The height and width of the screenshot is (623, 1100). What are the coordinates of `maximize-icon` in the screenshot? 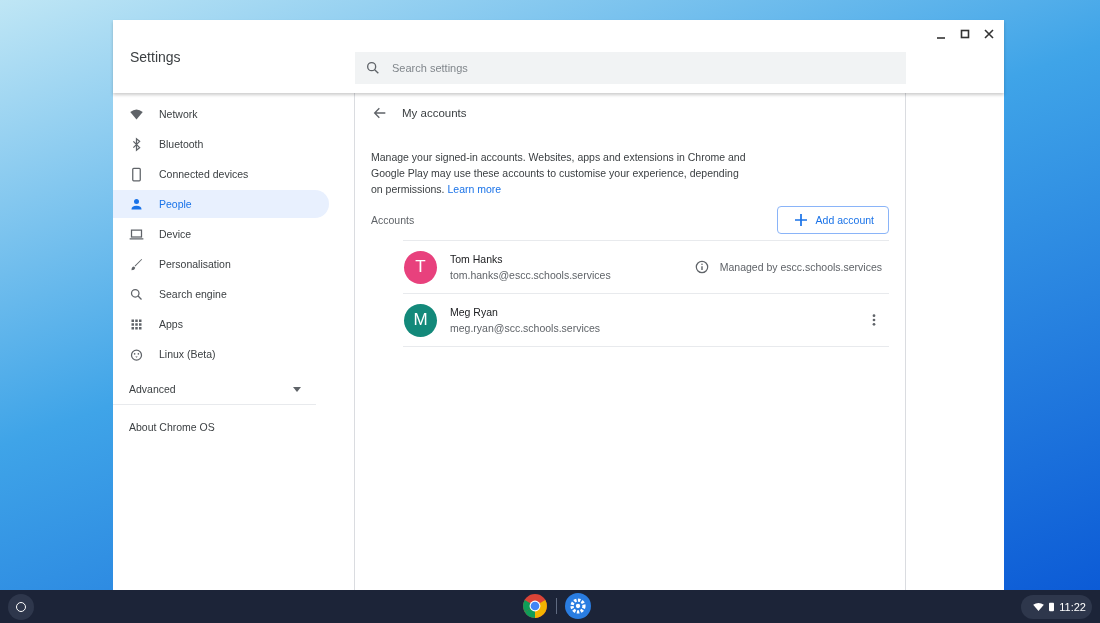 It's located at (965, 34).